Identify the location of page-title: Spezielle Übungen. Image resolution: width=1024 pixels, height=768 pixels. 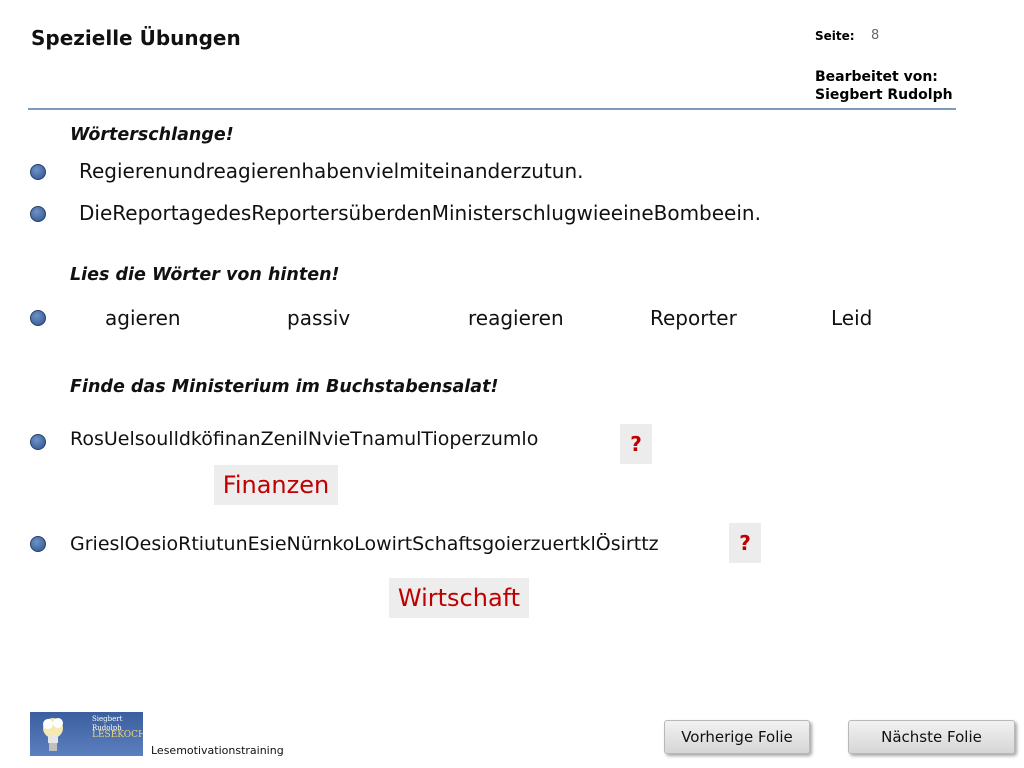
(136, 38).